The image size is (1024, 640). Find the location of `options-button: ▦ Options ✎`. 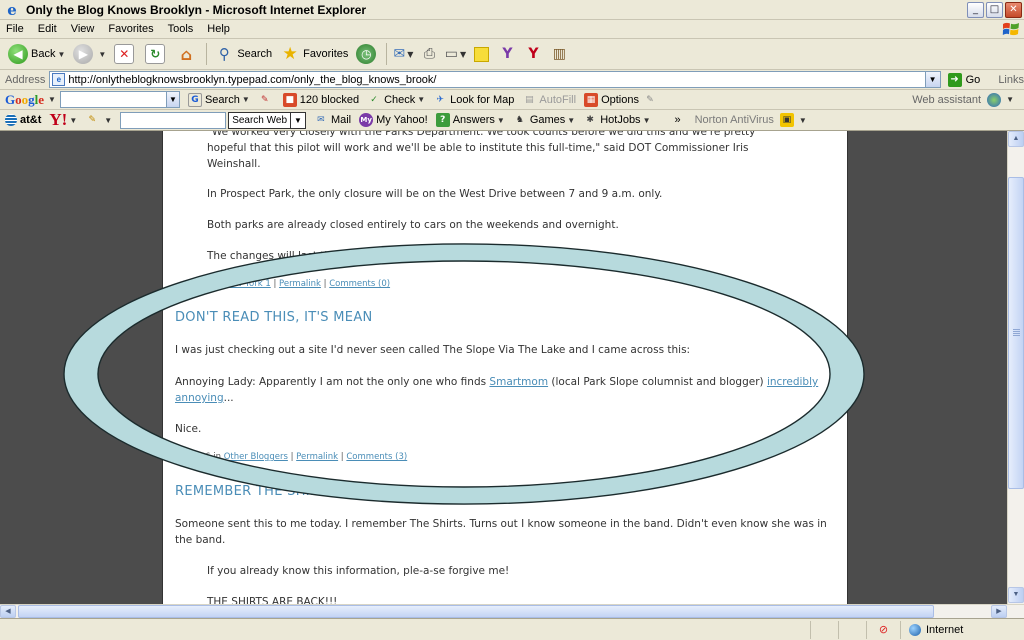

options-button: ▦ Options ✎ is located at coordinates (622, 99).